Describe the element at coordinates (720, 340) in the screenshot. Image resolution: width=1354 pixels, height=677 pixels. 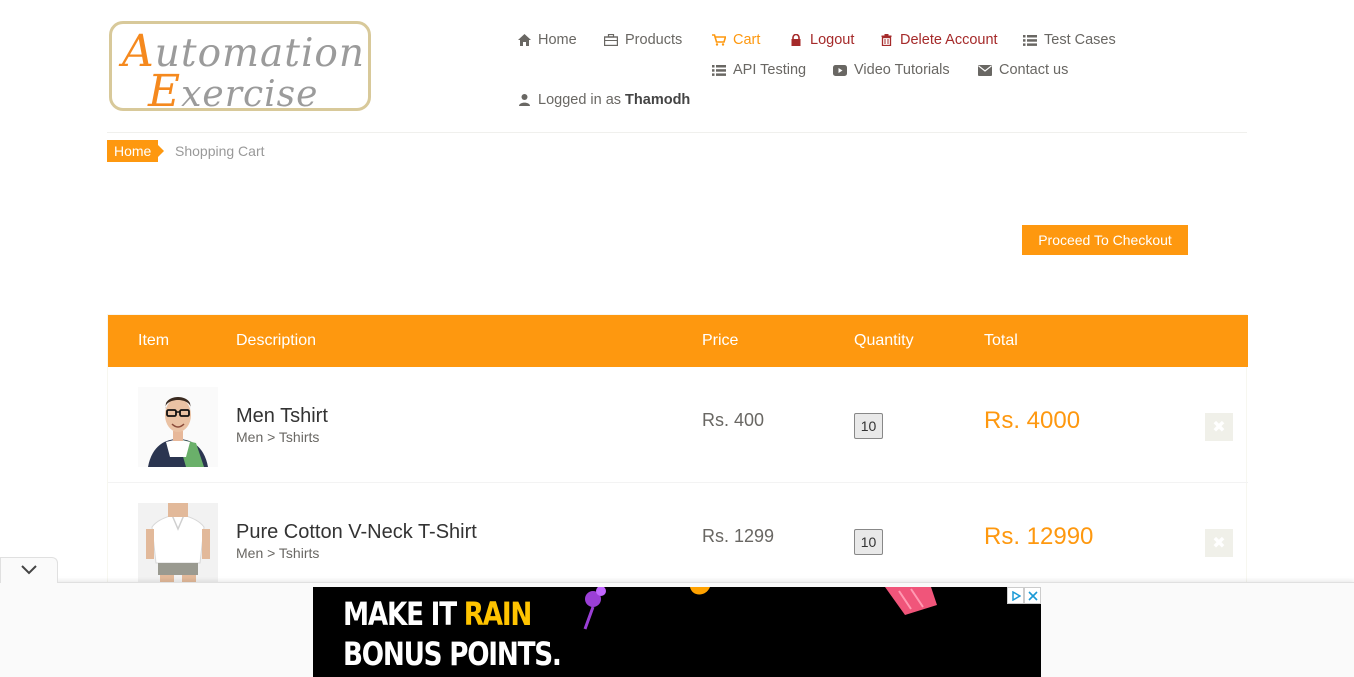
I see `header-price: Price` at that location.